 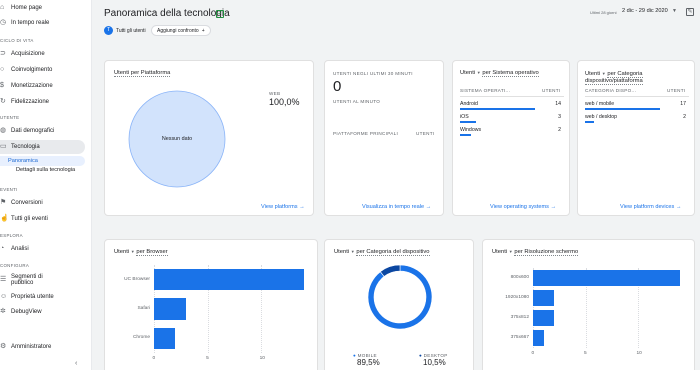 What do you see at coordinates (3, 146) in the screenshot?
I see `devices-icon: ▭` at bounding box center [3, 146].